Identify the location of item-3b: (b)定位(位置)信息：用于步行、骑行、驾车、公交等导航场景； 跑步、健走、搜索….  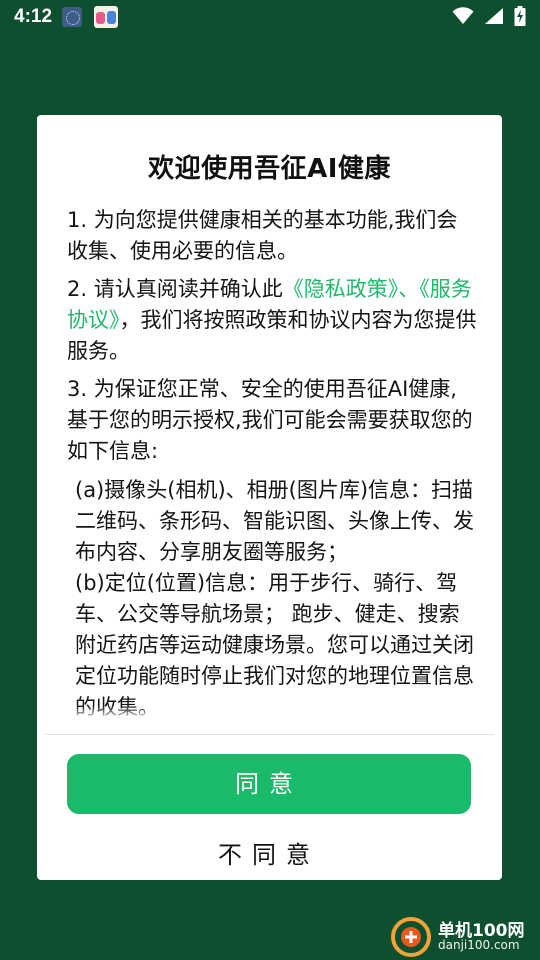
(274, 645).